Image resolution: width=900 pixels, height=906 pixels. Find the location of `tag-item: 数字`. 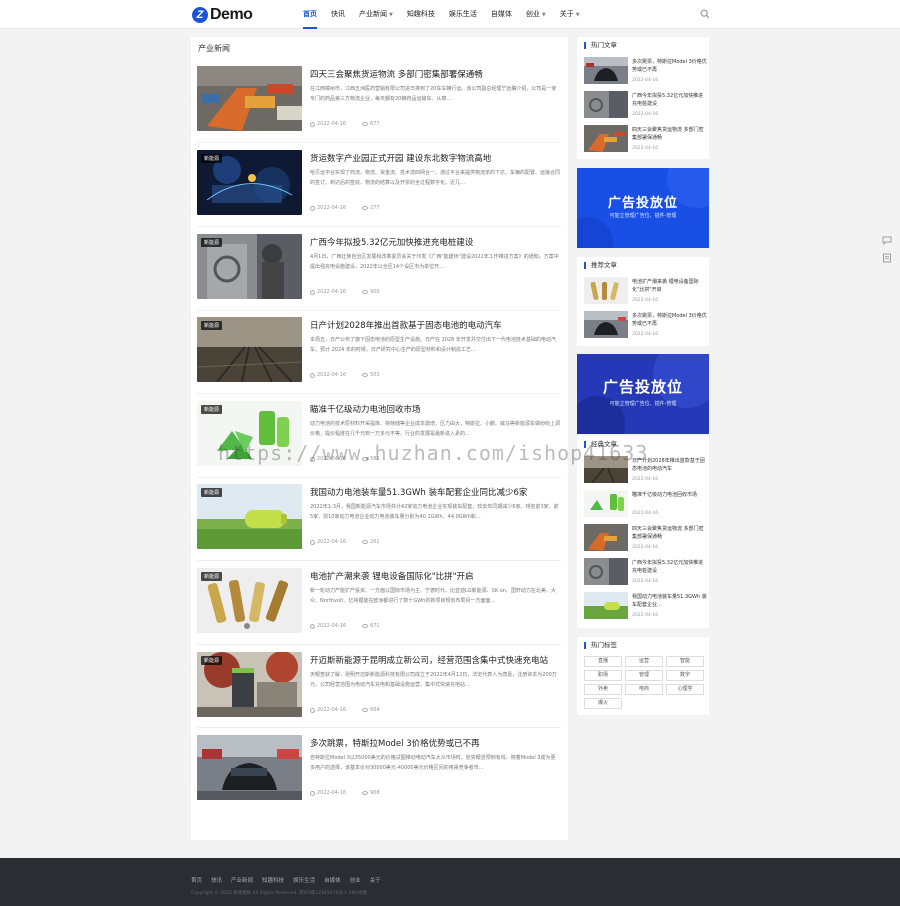

tag-item: 数字 is located at coordinates (685, 675).